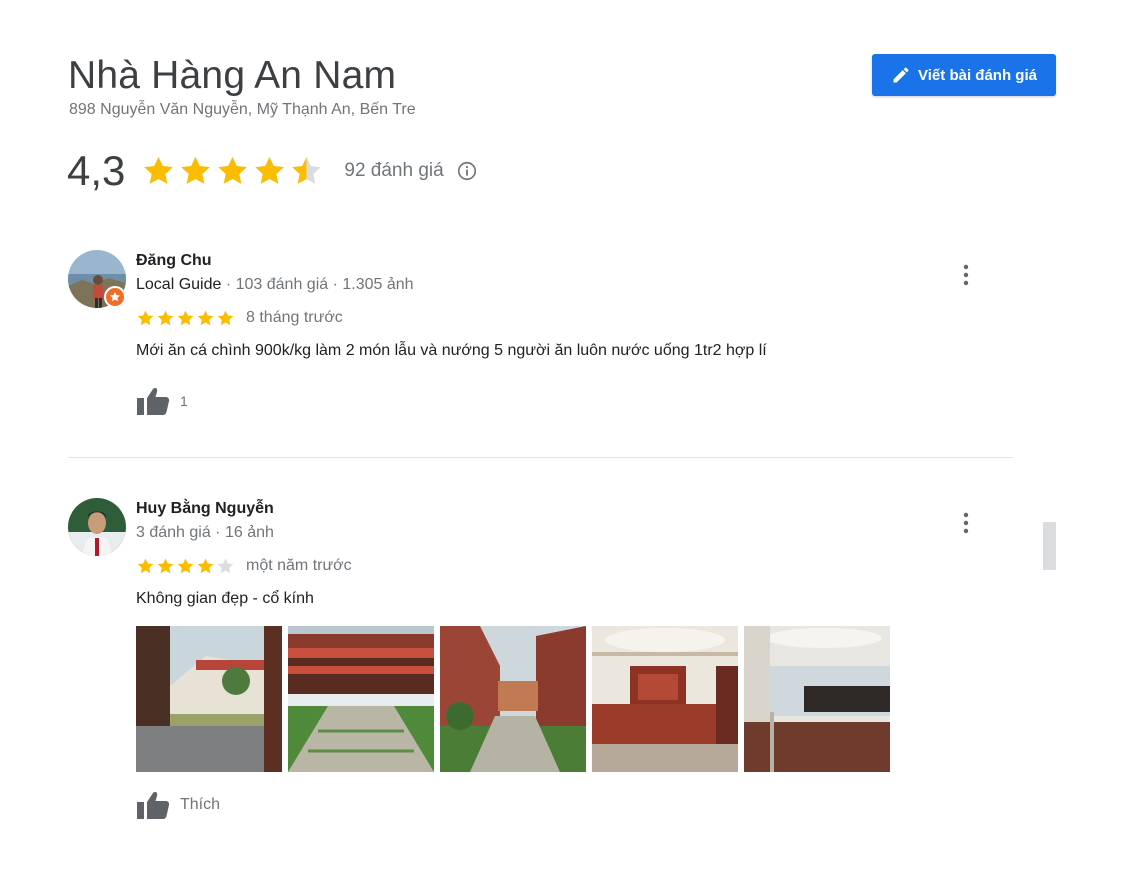 The width and height of the screenshot is (1121, 870). What do you see at coordinates (205, 532) in the screenshot?
I see `reviewer-stats: 3 đánh giá · 16 ảnh` at bounding box center [205, 532].